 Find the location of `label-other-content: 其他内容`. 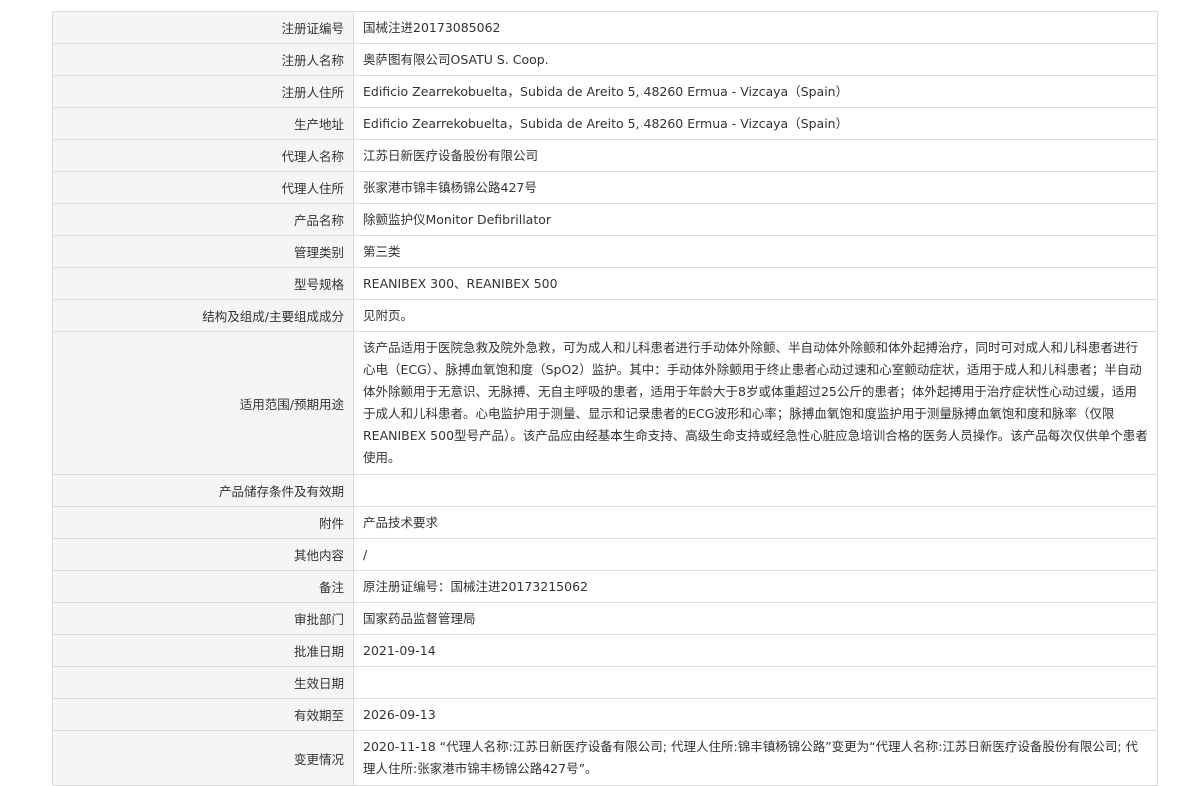

label-other-content: 其他内容 is located at coordinates (203, 554).